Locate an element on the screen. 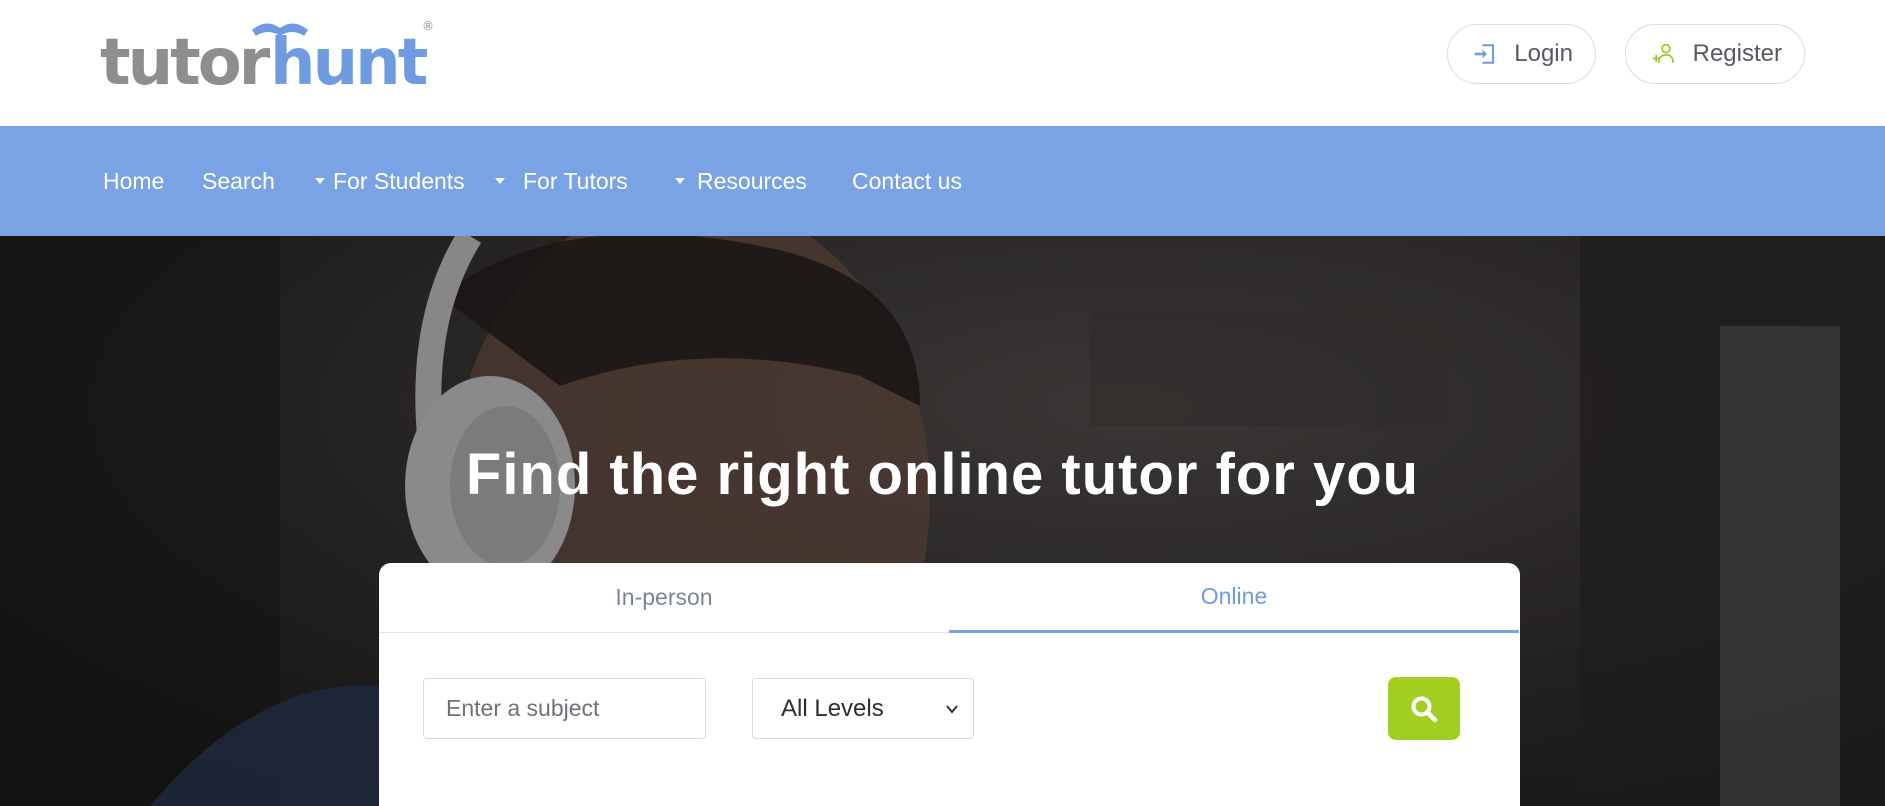  nav-label-for-tutors: For Tutors is located at coordinates (575, 180).